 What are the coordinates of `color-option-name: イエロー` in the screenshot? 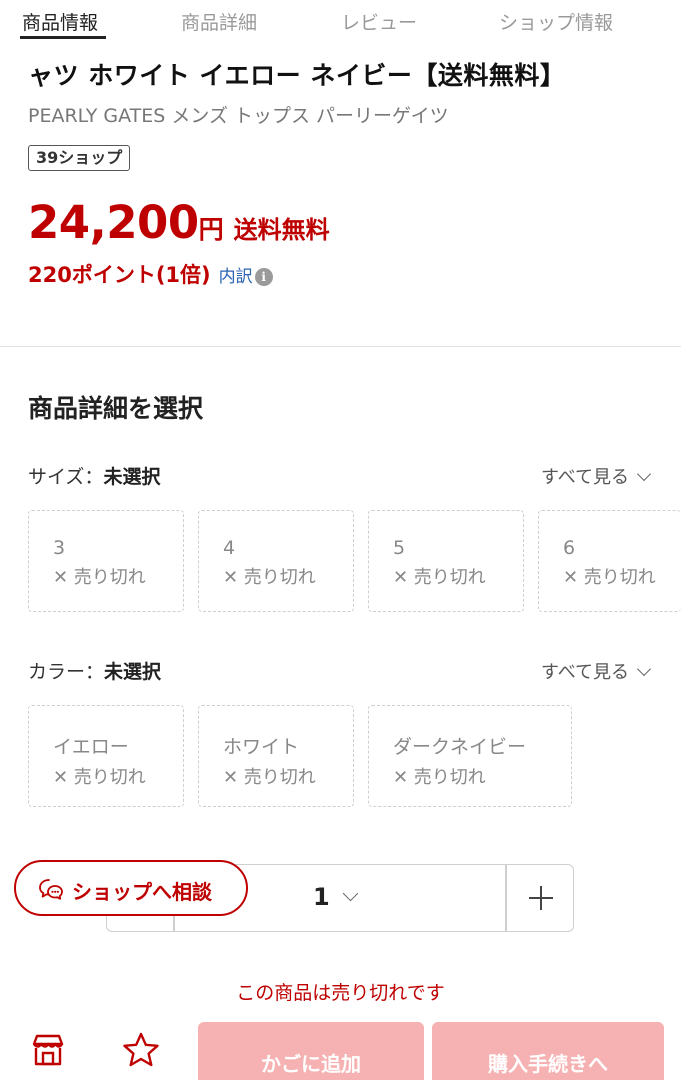 It's located at (91, 747).